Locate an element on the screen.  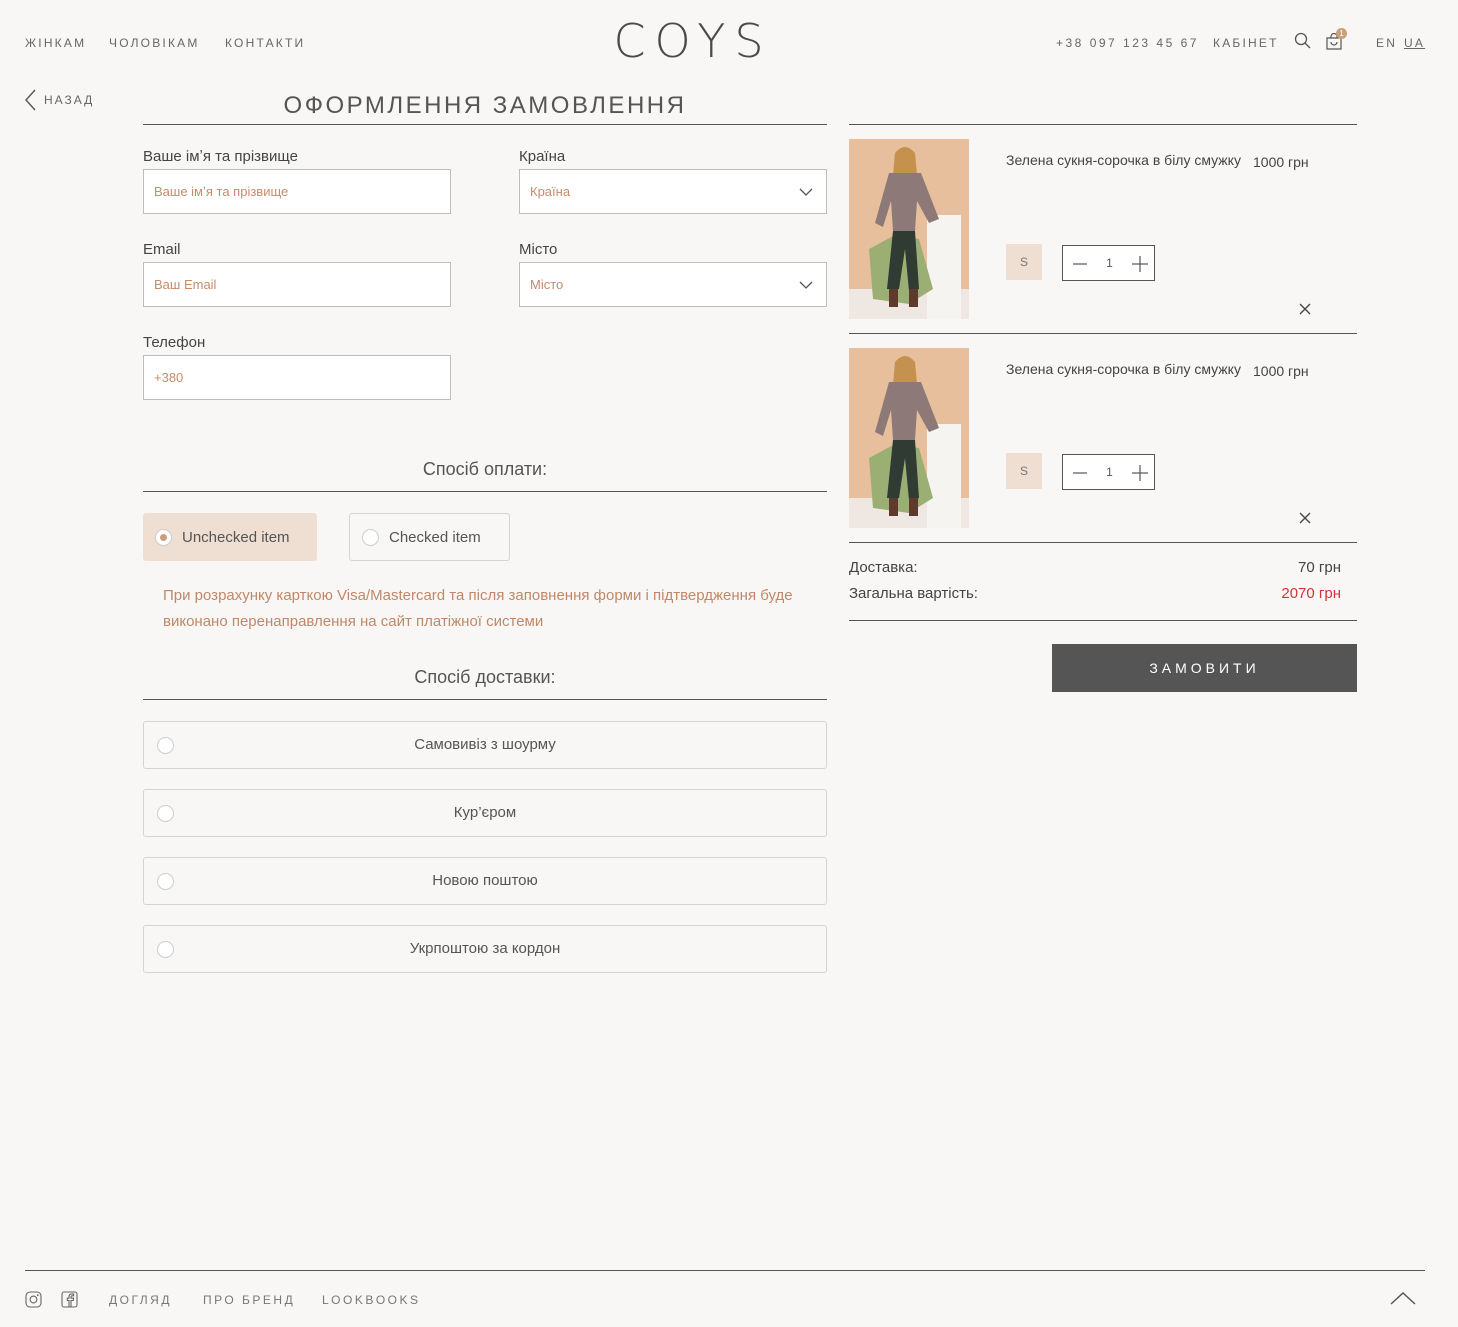
payment-divider is located at coordinates (485, 491).